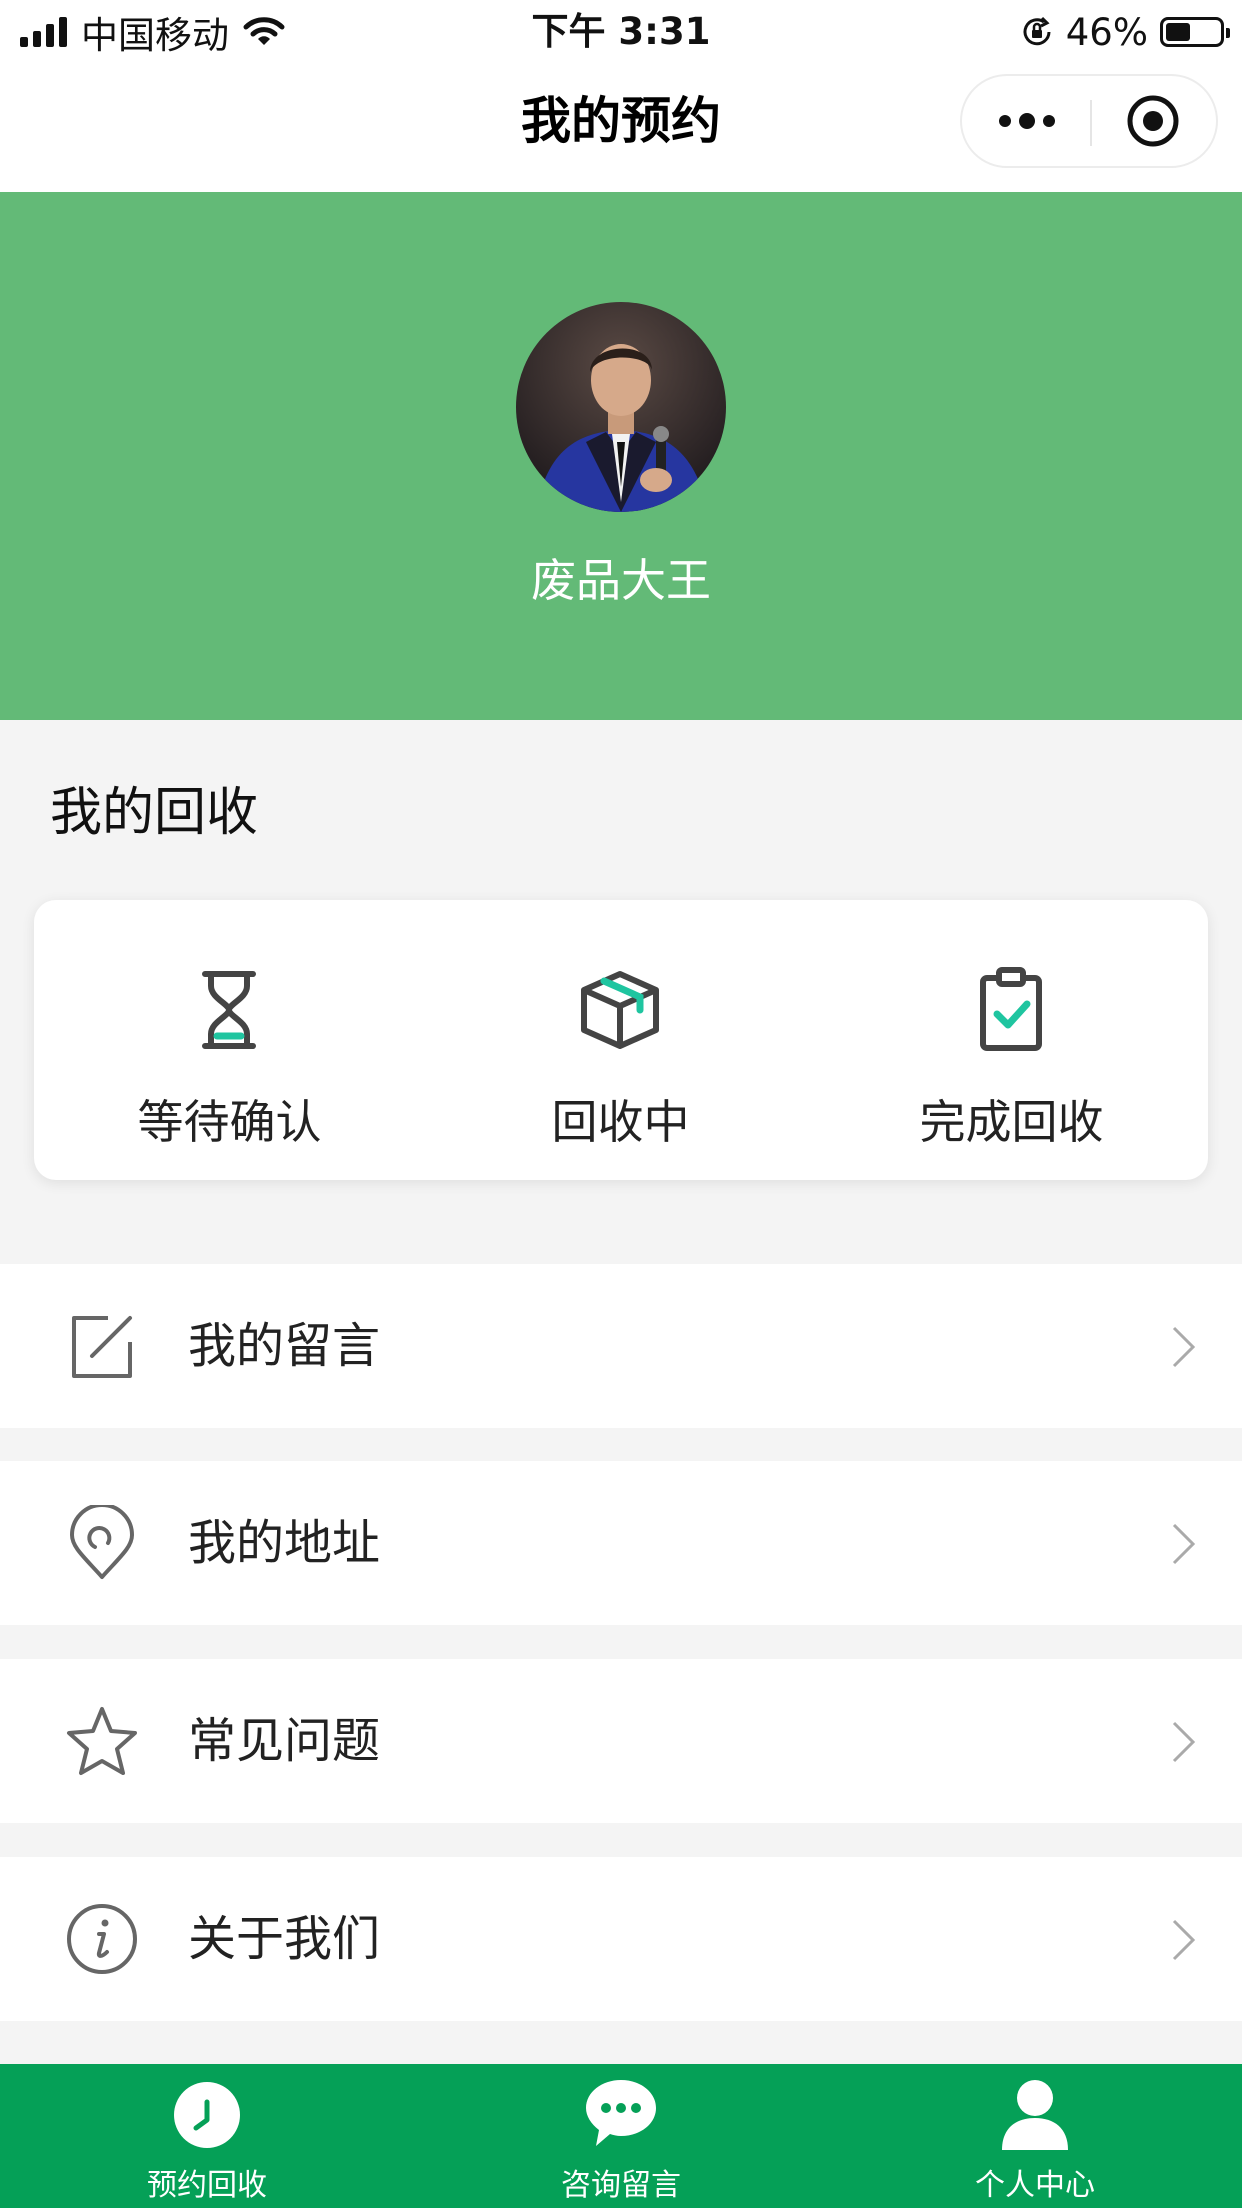 This screenshot has width=1242, height=2208. I want to click on nav-bar: 我的预约, so click(621, 128).